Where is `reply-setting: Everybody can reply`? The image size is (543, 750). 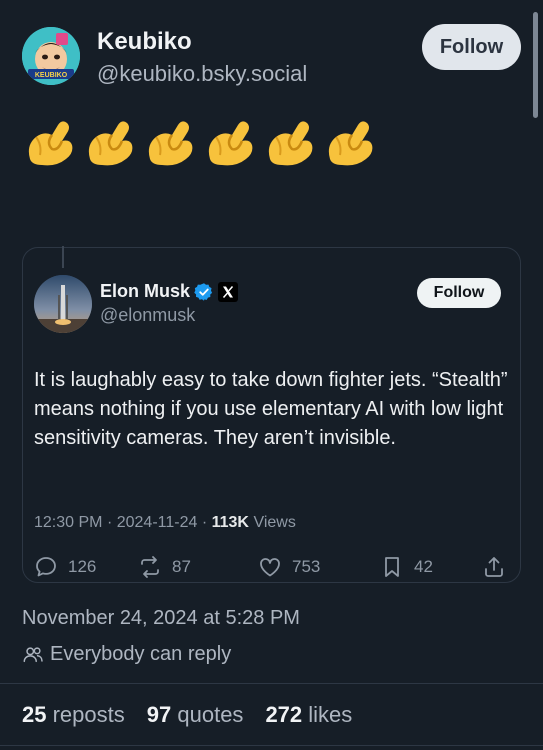
reply-setting: Everybody can reply is located at coordinates (126, 654).